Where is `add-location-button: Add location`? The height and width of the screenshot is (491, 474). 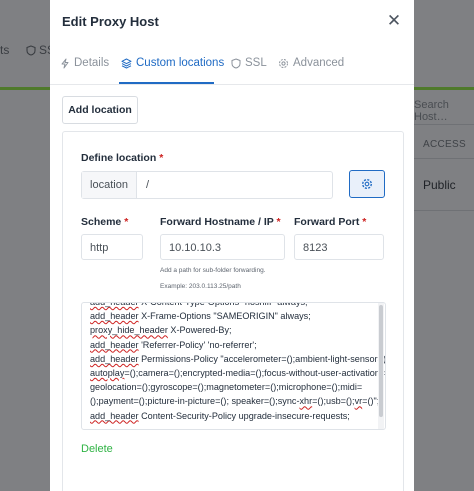
add-location-button: Add location is located at coordinates (100, 110).